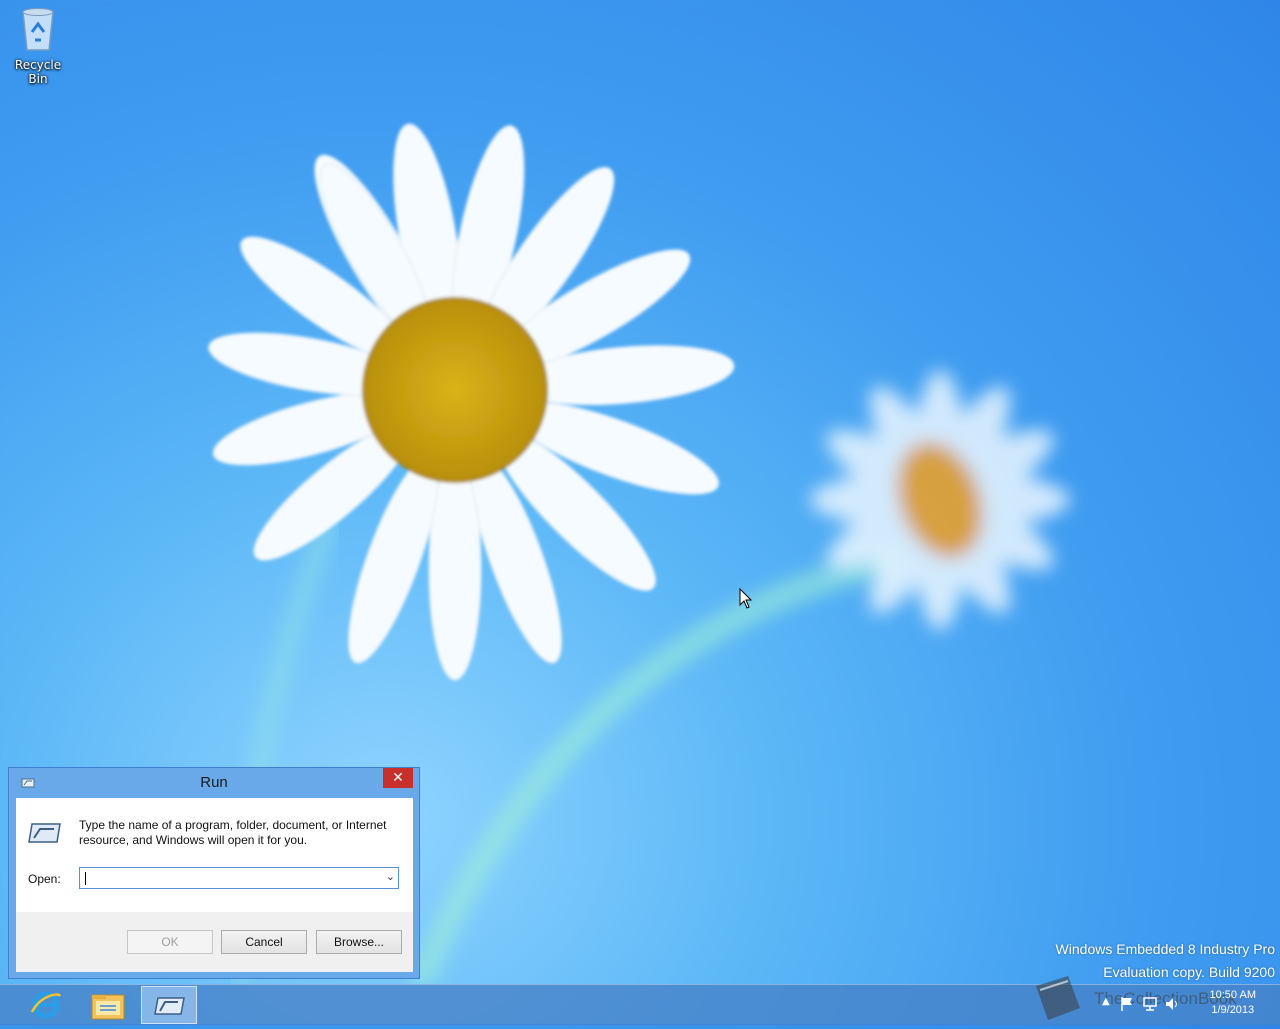 This screenshot has height=1029, width=1280. I want to click on run-window-icon, so click(169, 1006).